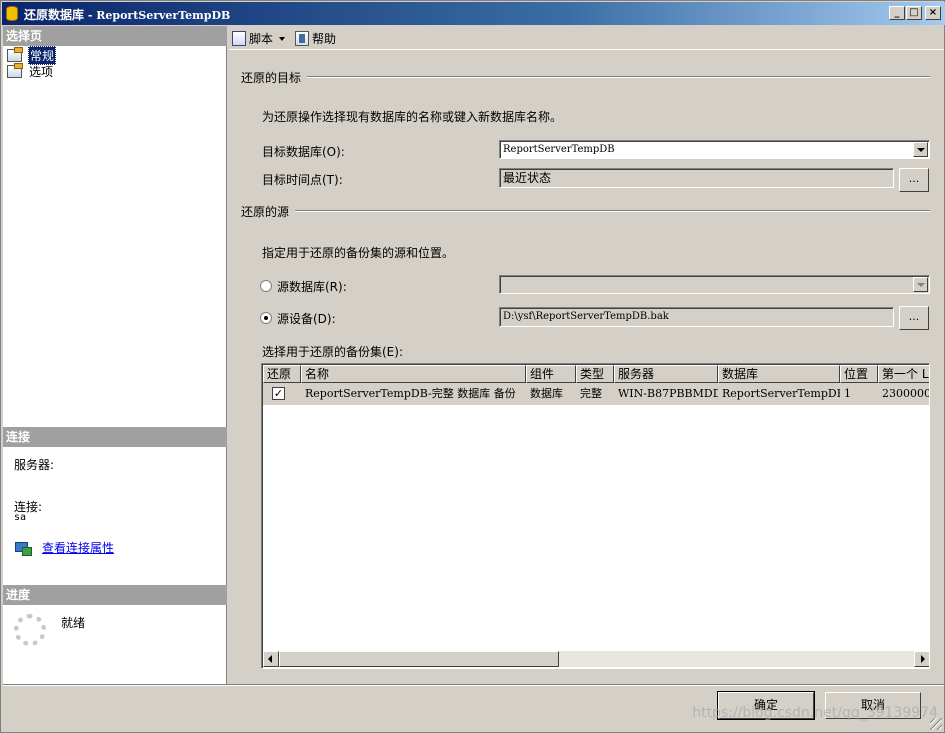 The height and width of the screenshot is (733, 945). What do you see at coordinates (282, 374) in the screenshot?
I see `col-header-restore: 还原` at bounding box center [282, 374].